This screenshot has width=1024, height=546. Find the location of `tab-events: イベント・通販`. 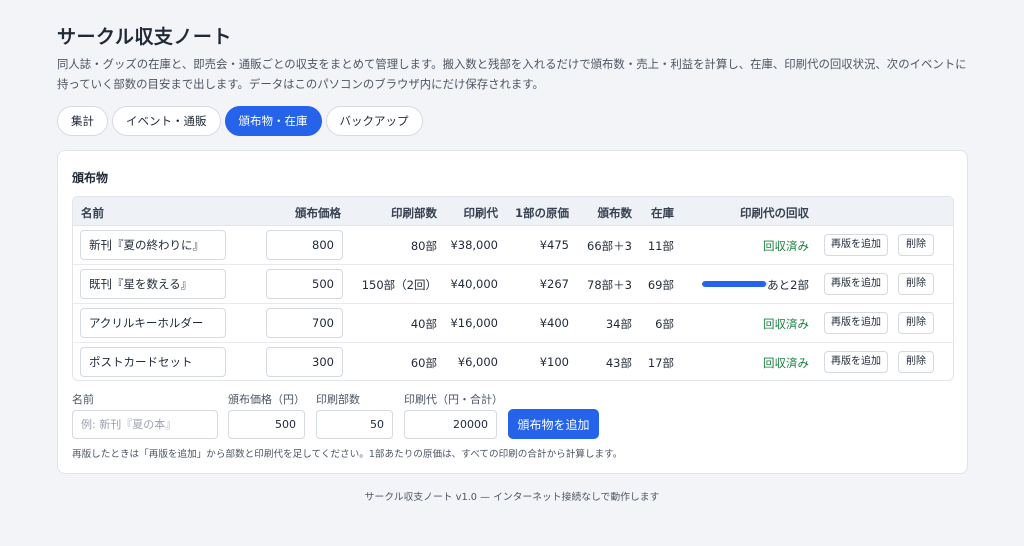

tab-events: イベント・通販 is located at coordinates (166, 121).